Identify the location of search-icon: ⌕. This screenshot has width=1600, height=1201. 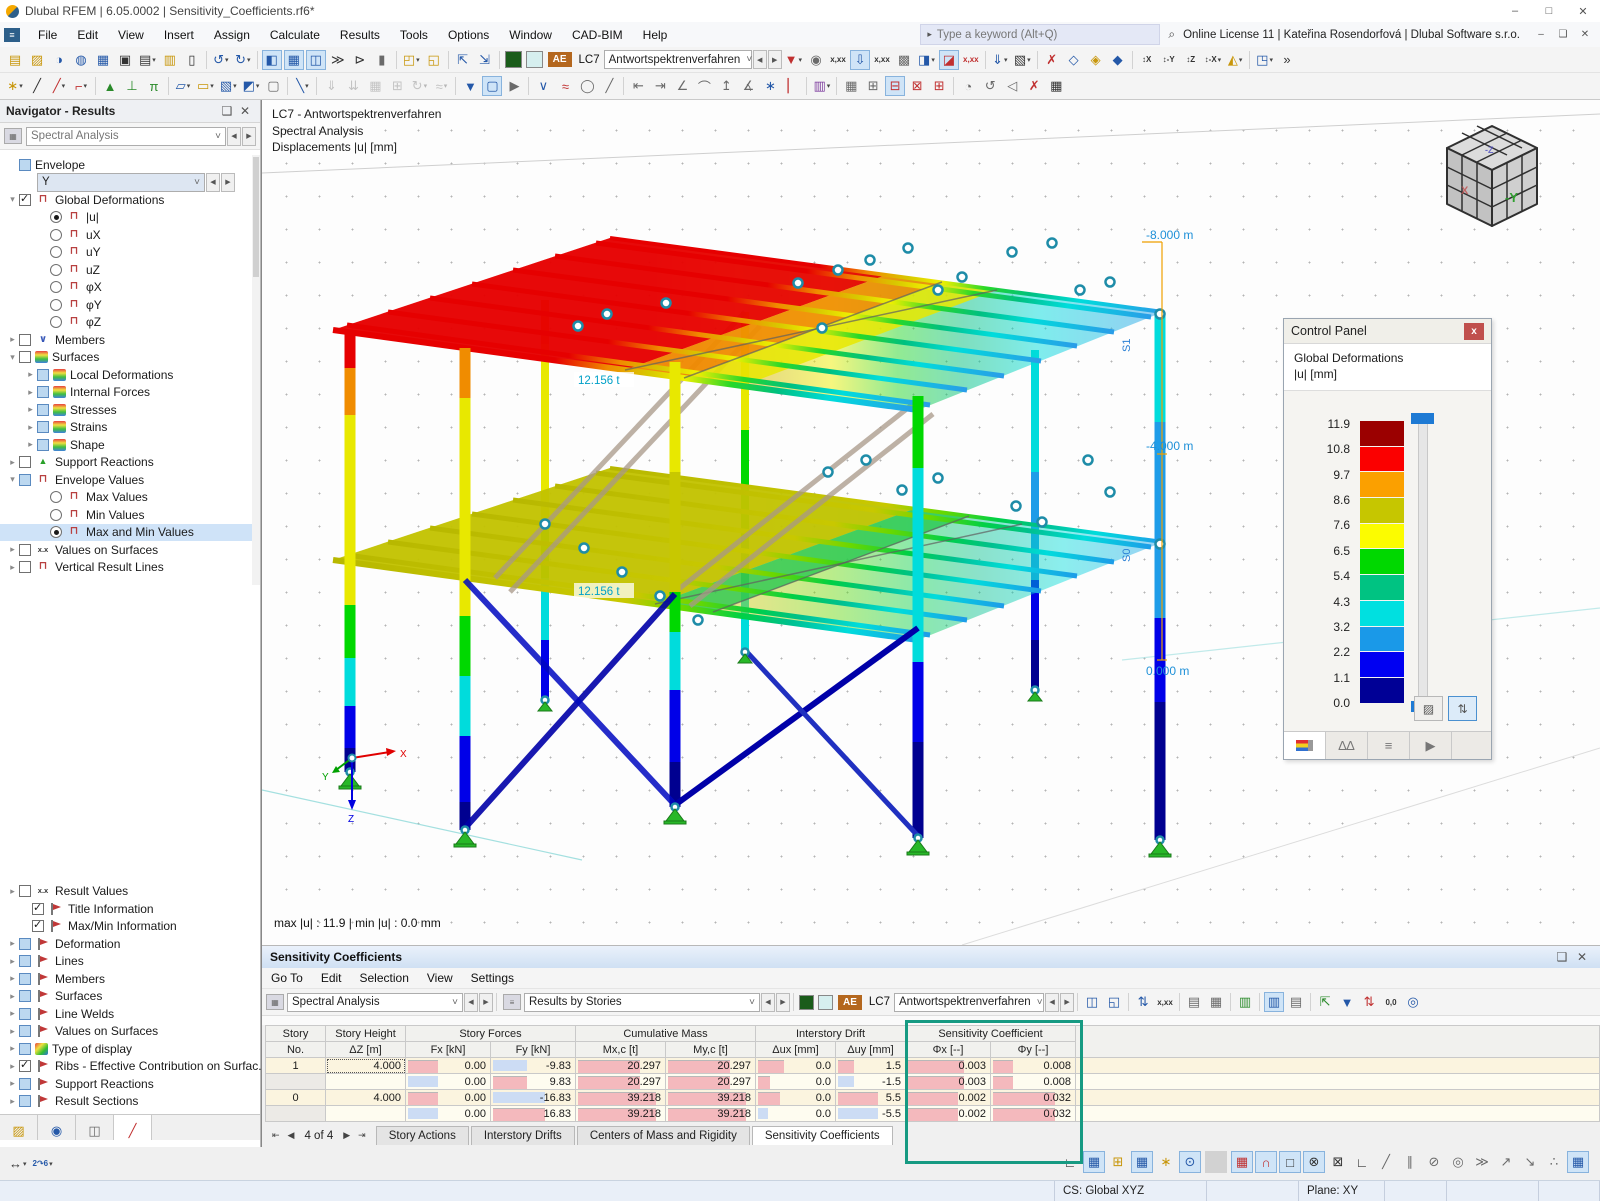
(1171, 34).